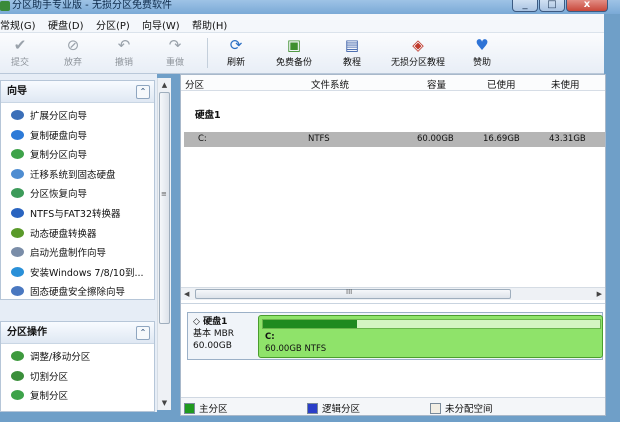 The height and width of the screenshot is (422, 620). Describe the element at coordinates (17, 232) in the screenshot. I see `dynamic-disk-icon` at that location.